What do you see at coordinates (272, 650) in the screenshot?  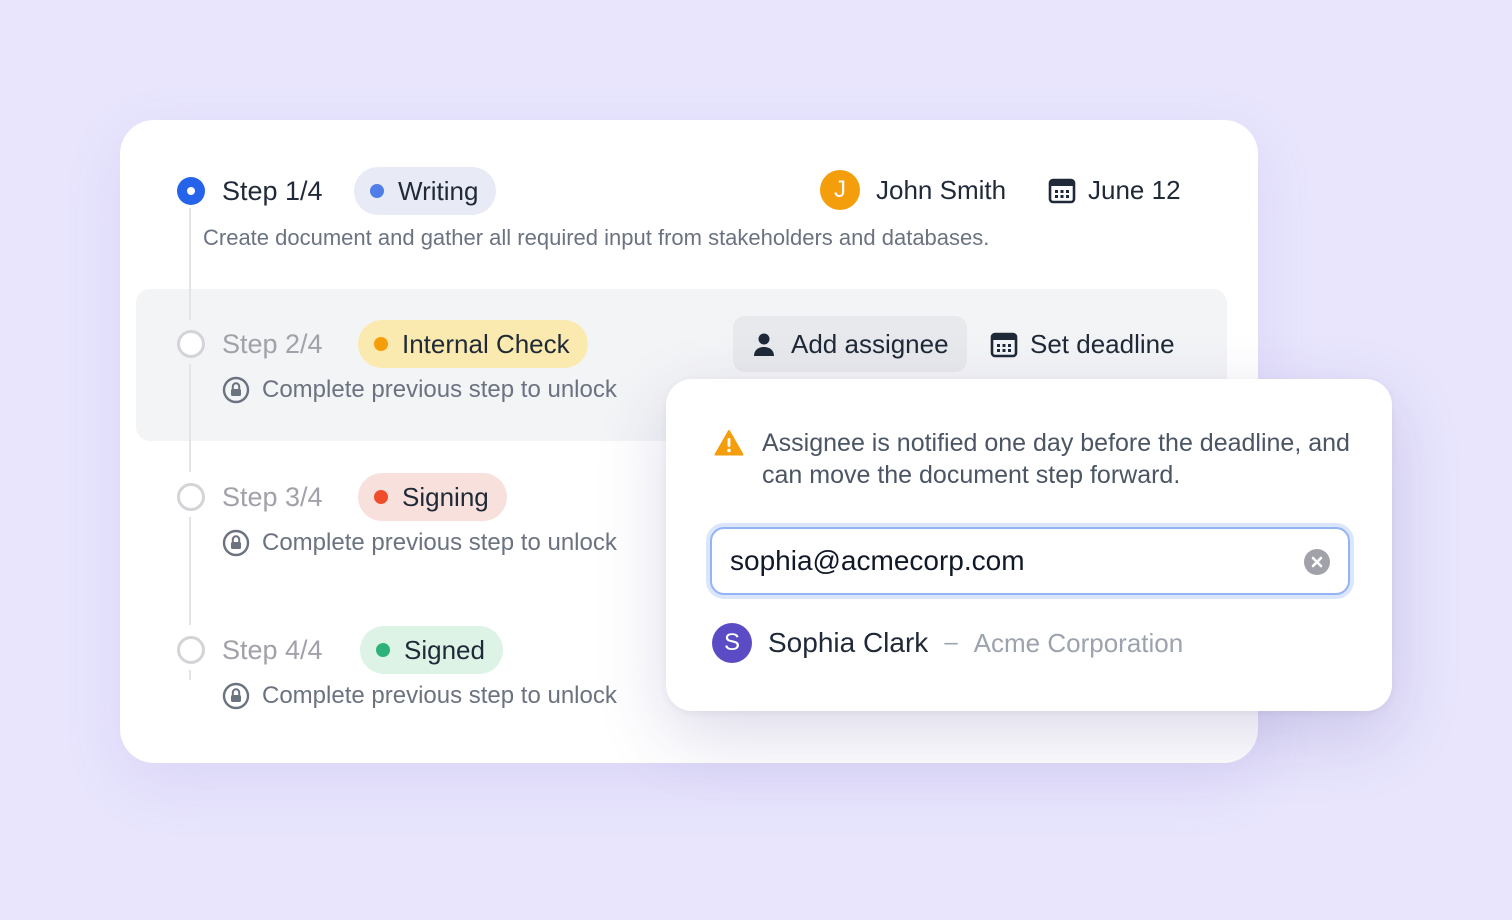 I see `step-4-label: Step 4/4` at bounding box center [272, 650].